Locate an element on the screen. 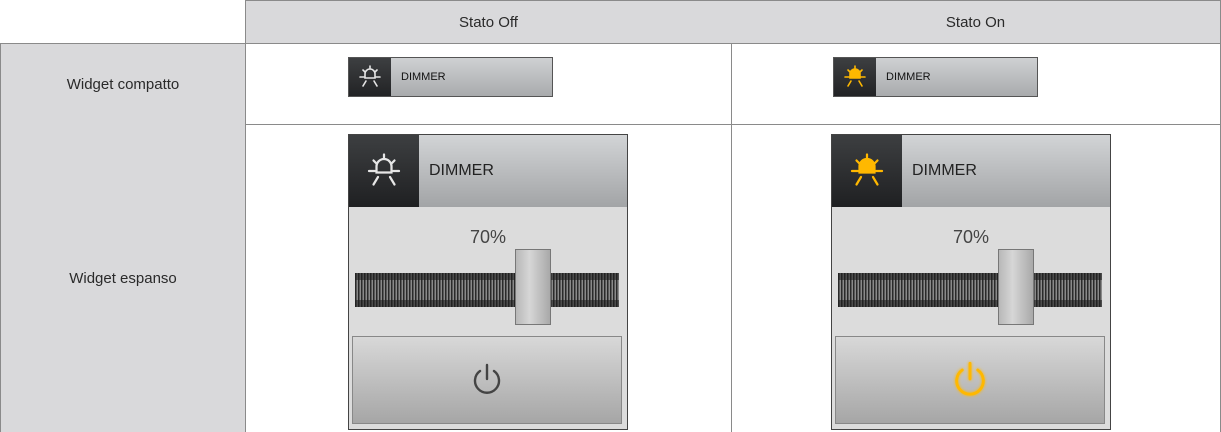 Image resolution: width=1221 pixels, height=432 pixels. header-stato-on: Stato On is located at coordinates (976, 22).